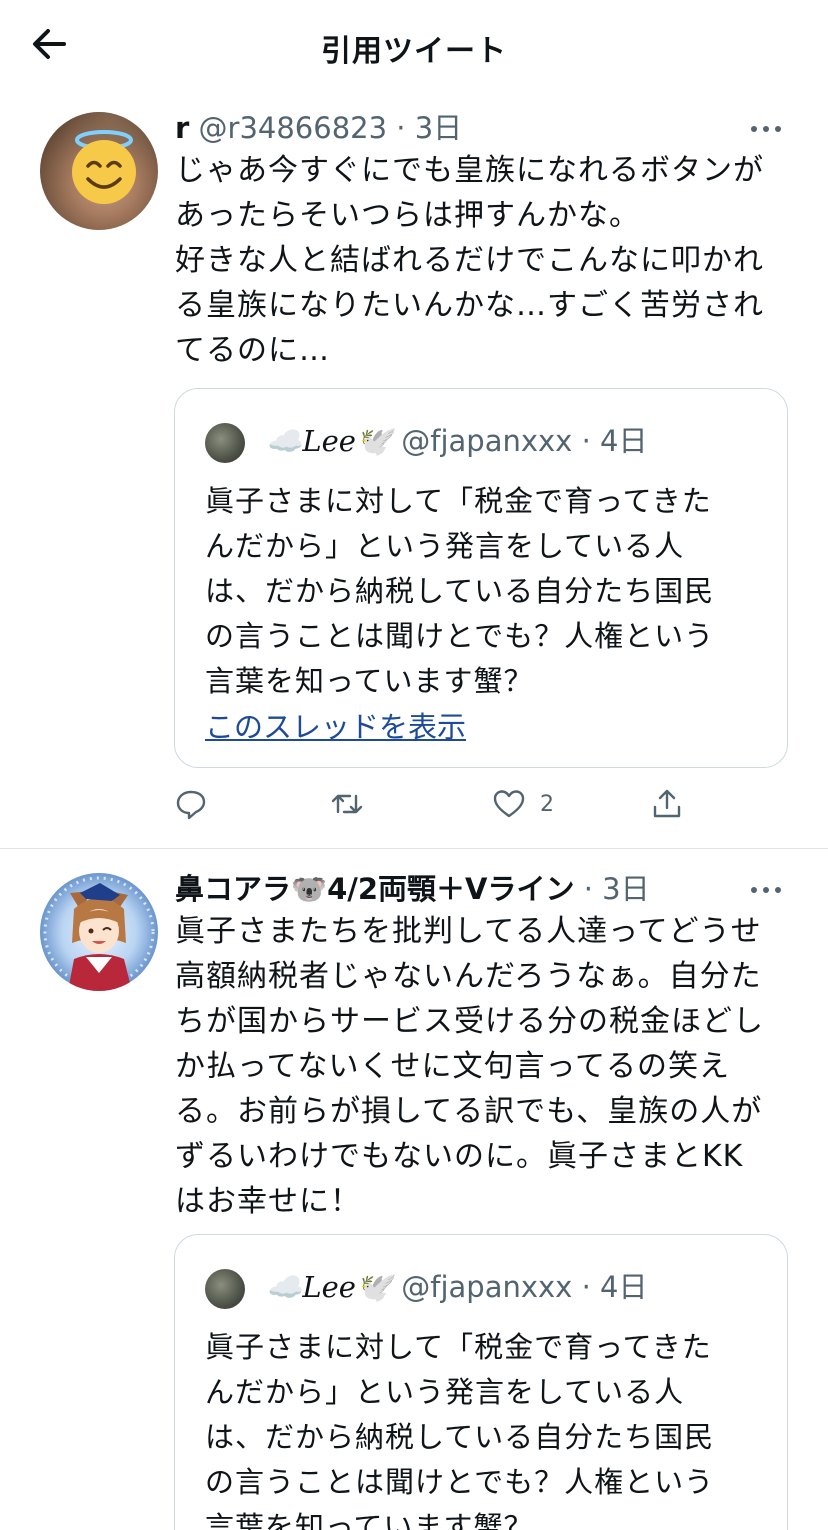  Describe the element at coordinates (293, 128) in the screenshot. I see `user-handle: @r34866823` at that location.